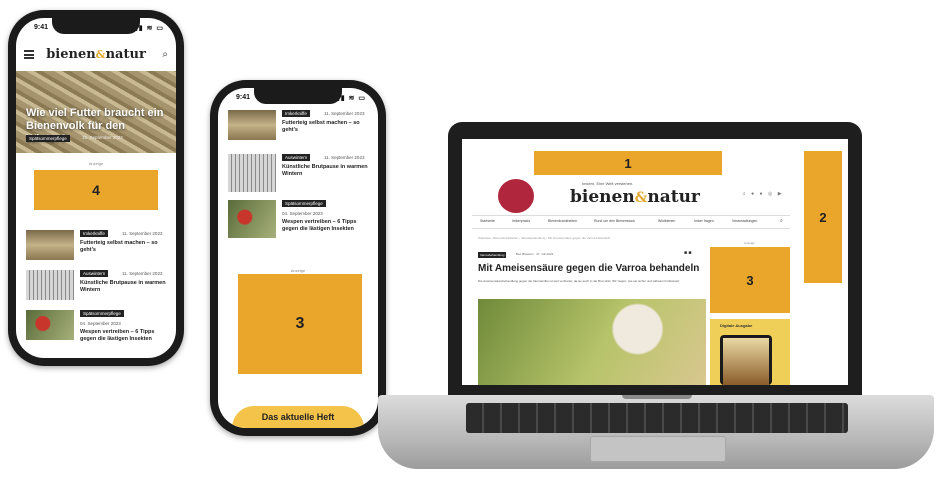 The image size is (936, 477). What do you see at coordinates (736, 325) in the screenshot?
I see `digital-issue-label: Digitale Ausgabe` at bounding box center [736, 325].